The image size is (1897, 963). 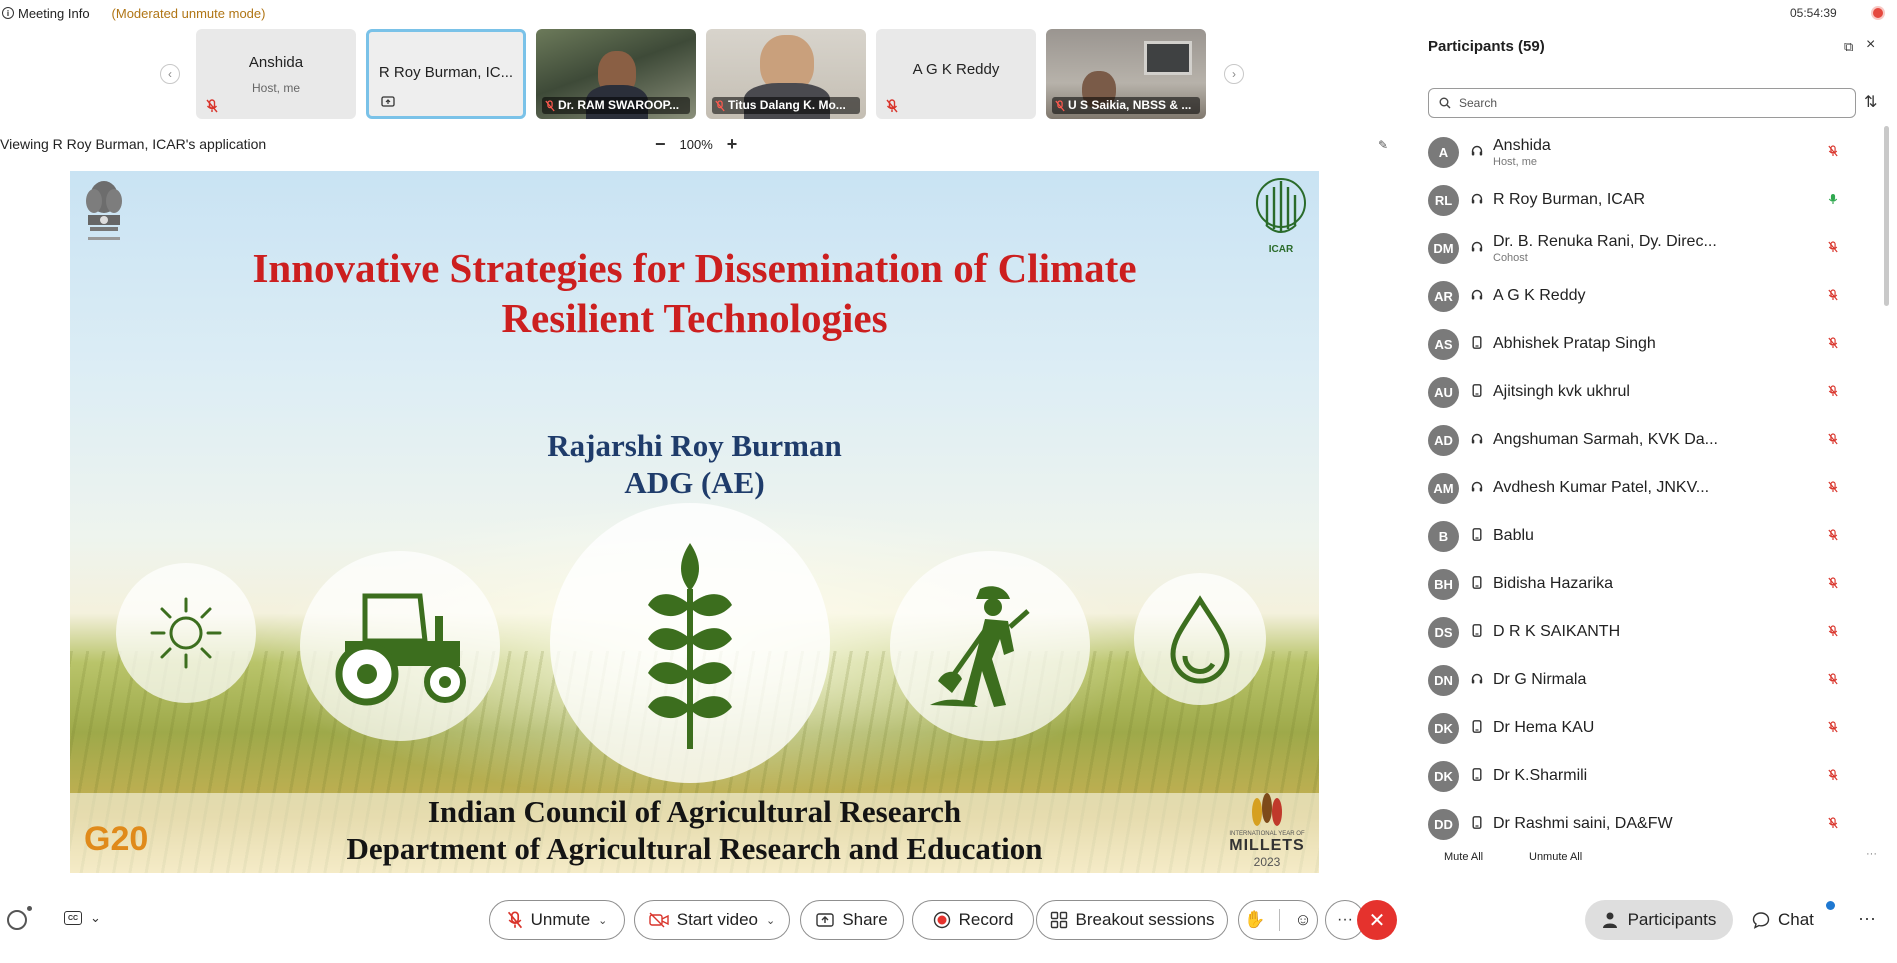 What do you see at coordinates (852, 920) in the screenshot?
I see `share-button: Share` at bounding box center [852, 920].